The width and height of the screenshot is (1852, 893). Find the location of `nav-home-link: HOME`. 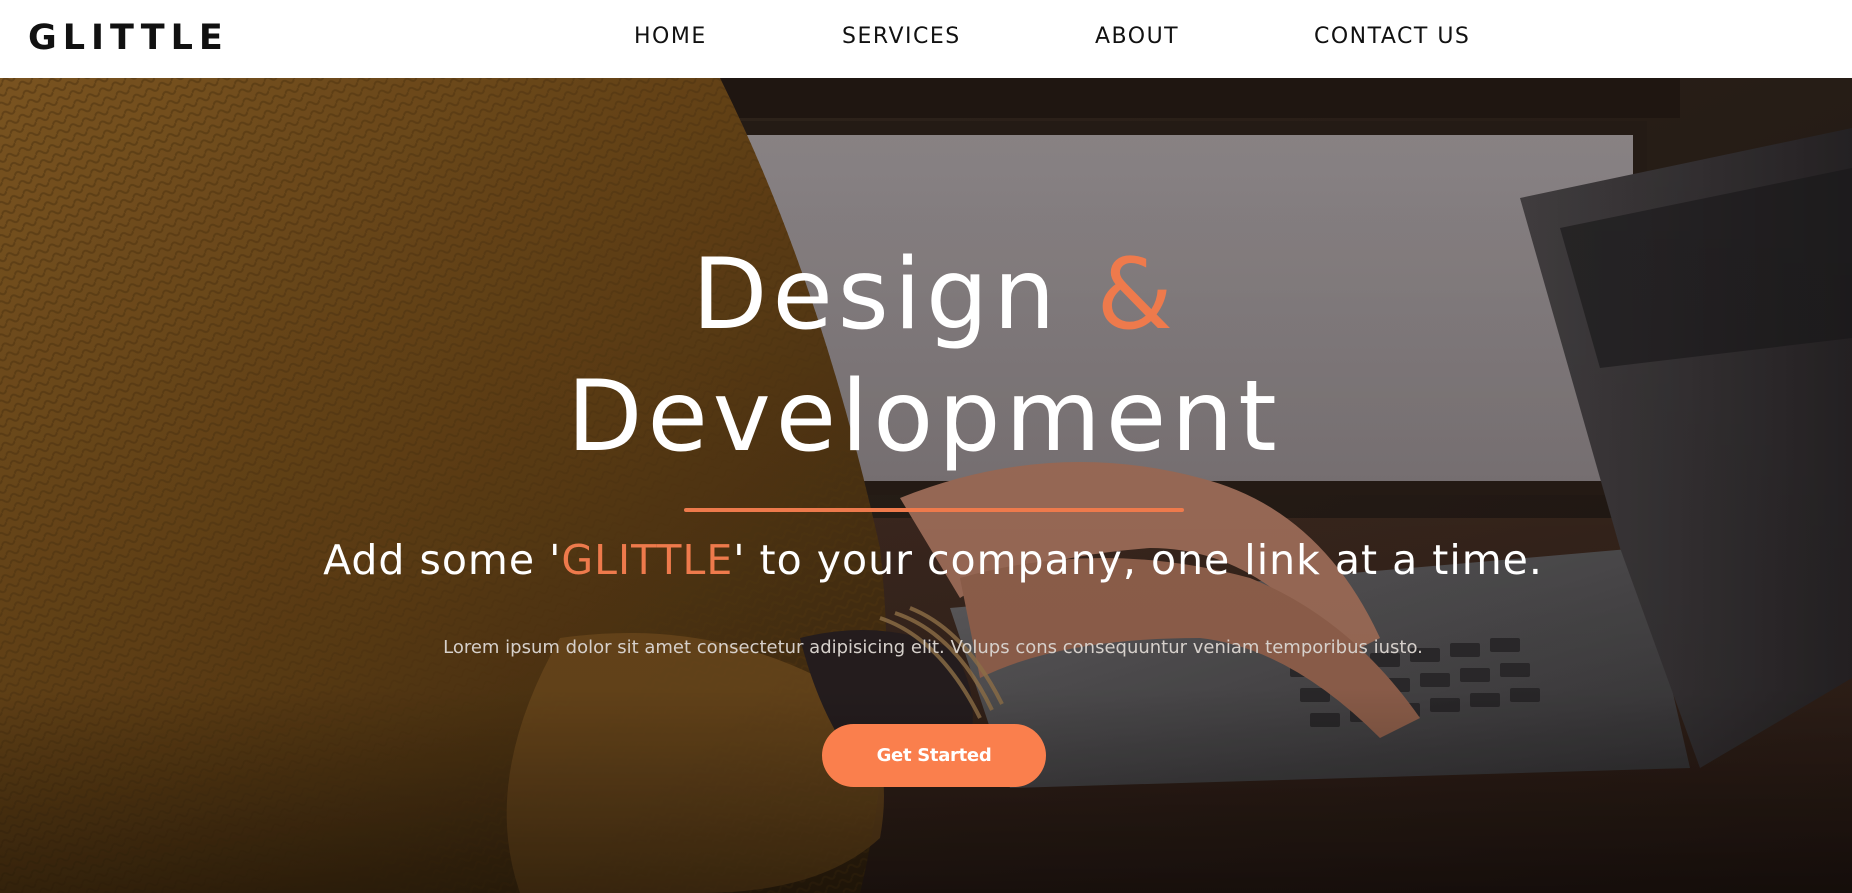

nav-home-link: HOME is located at coordinates (670, 36).